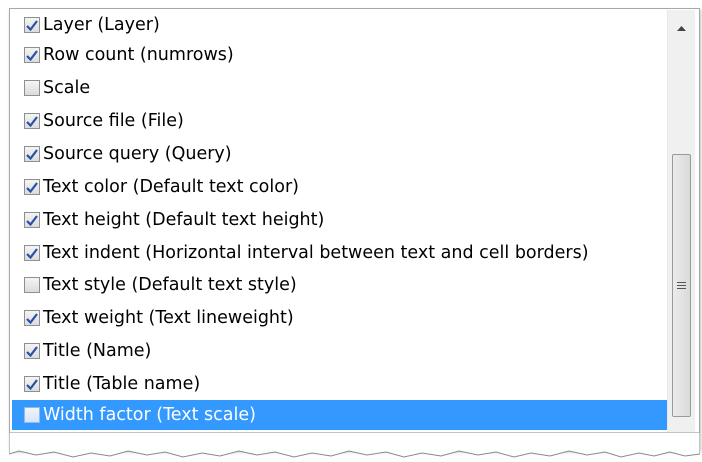 The height and width of the screenshot is (462, 702). What do you see at coordinates (122, 384) in the screenshot?
I see `list-item-label: Title (Table name)` at bounding box center [122, 384].